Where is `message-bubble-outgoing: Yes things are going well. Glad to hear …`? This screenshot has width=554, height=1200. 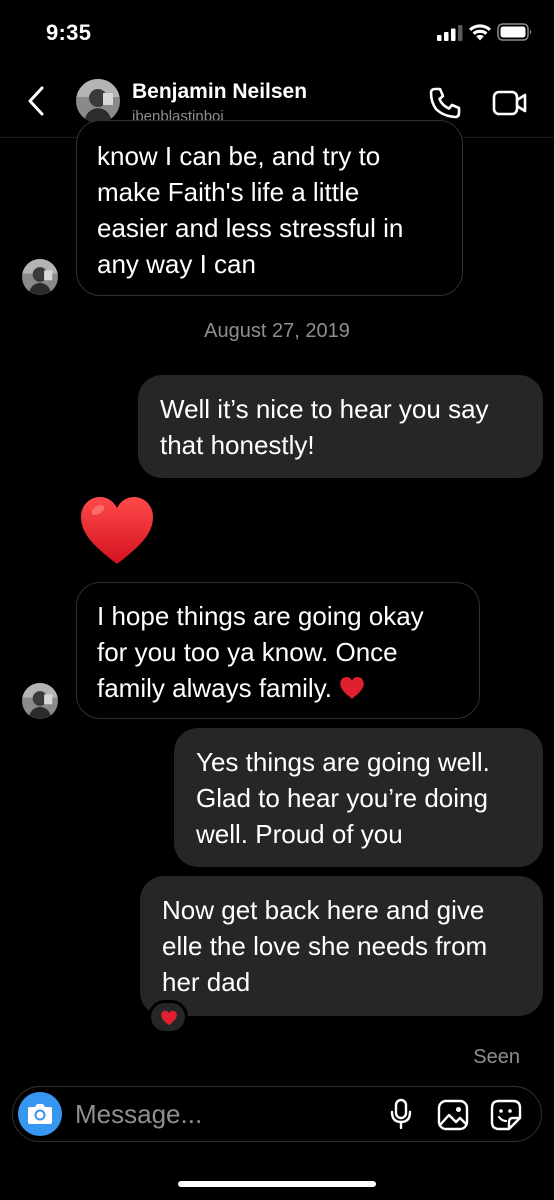
message-bubble-outgoing: Yes things are going well. Glad to hear … is located at coordinates (358, 797).